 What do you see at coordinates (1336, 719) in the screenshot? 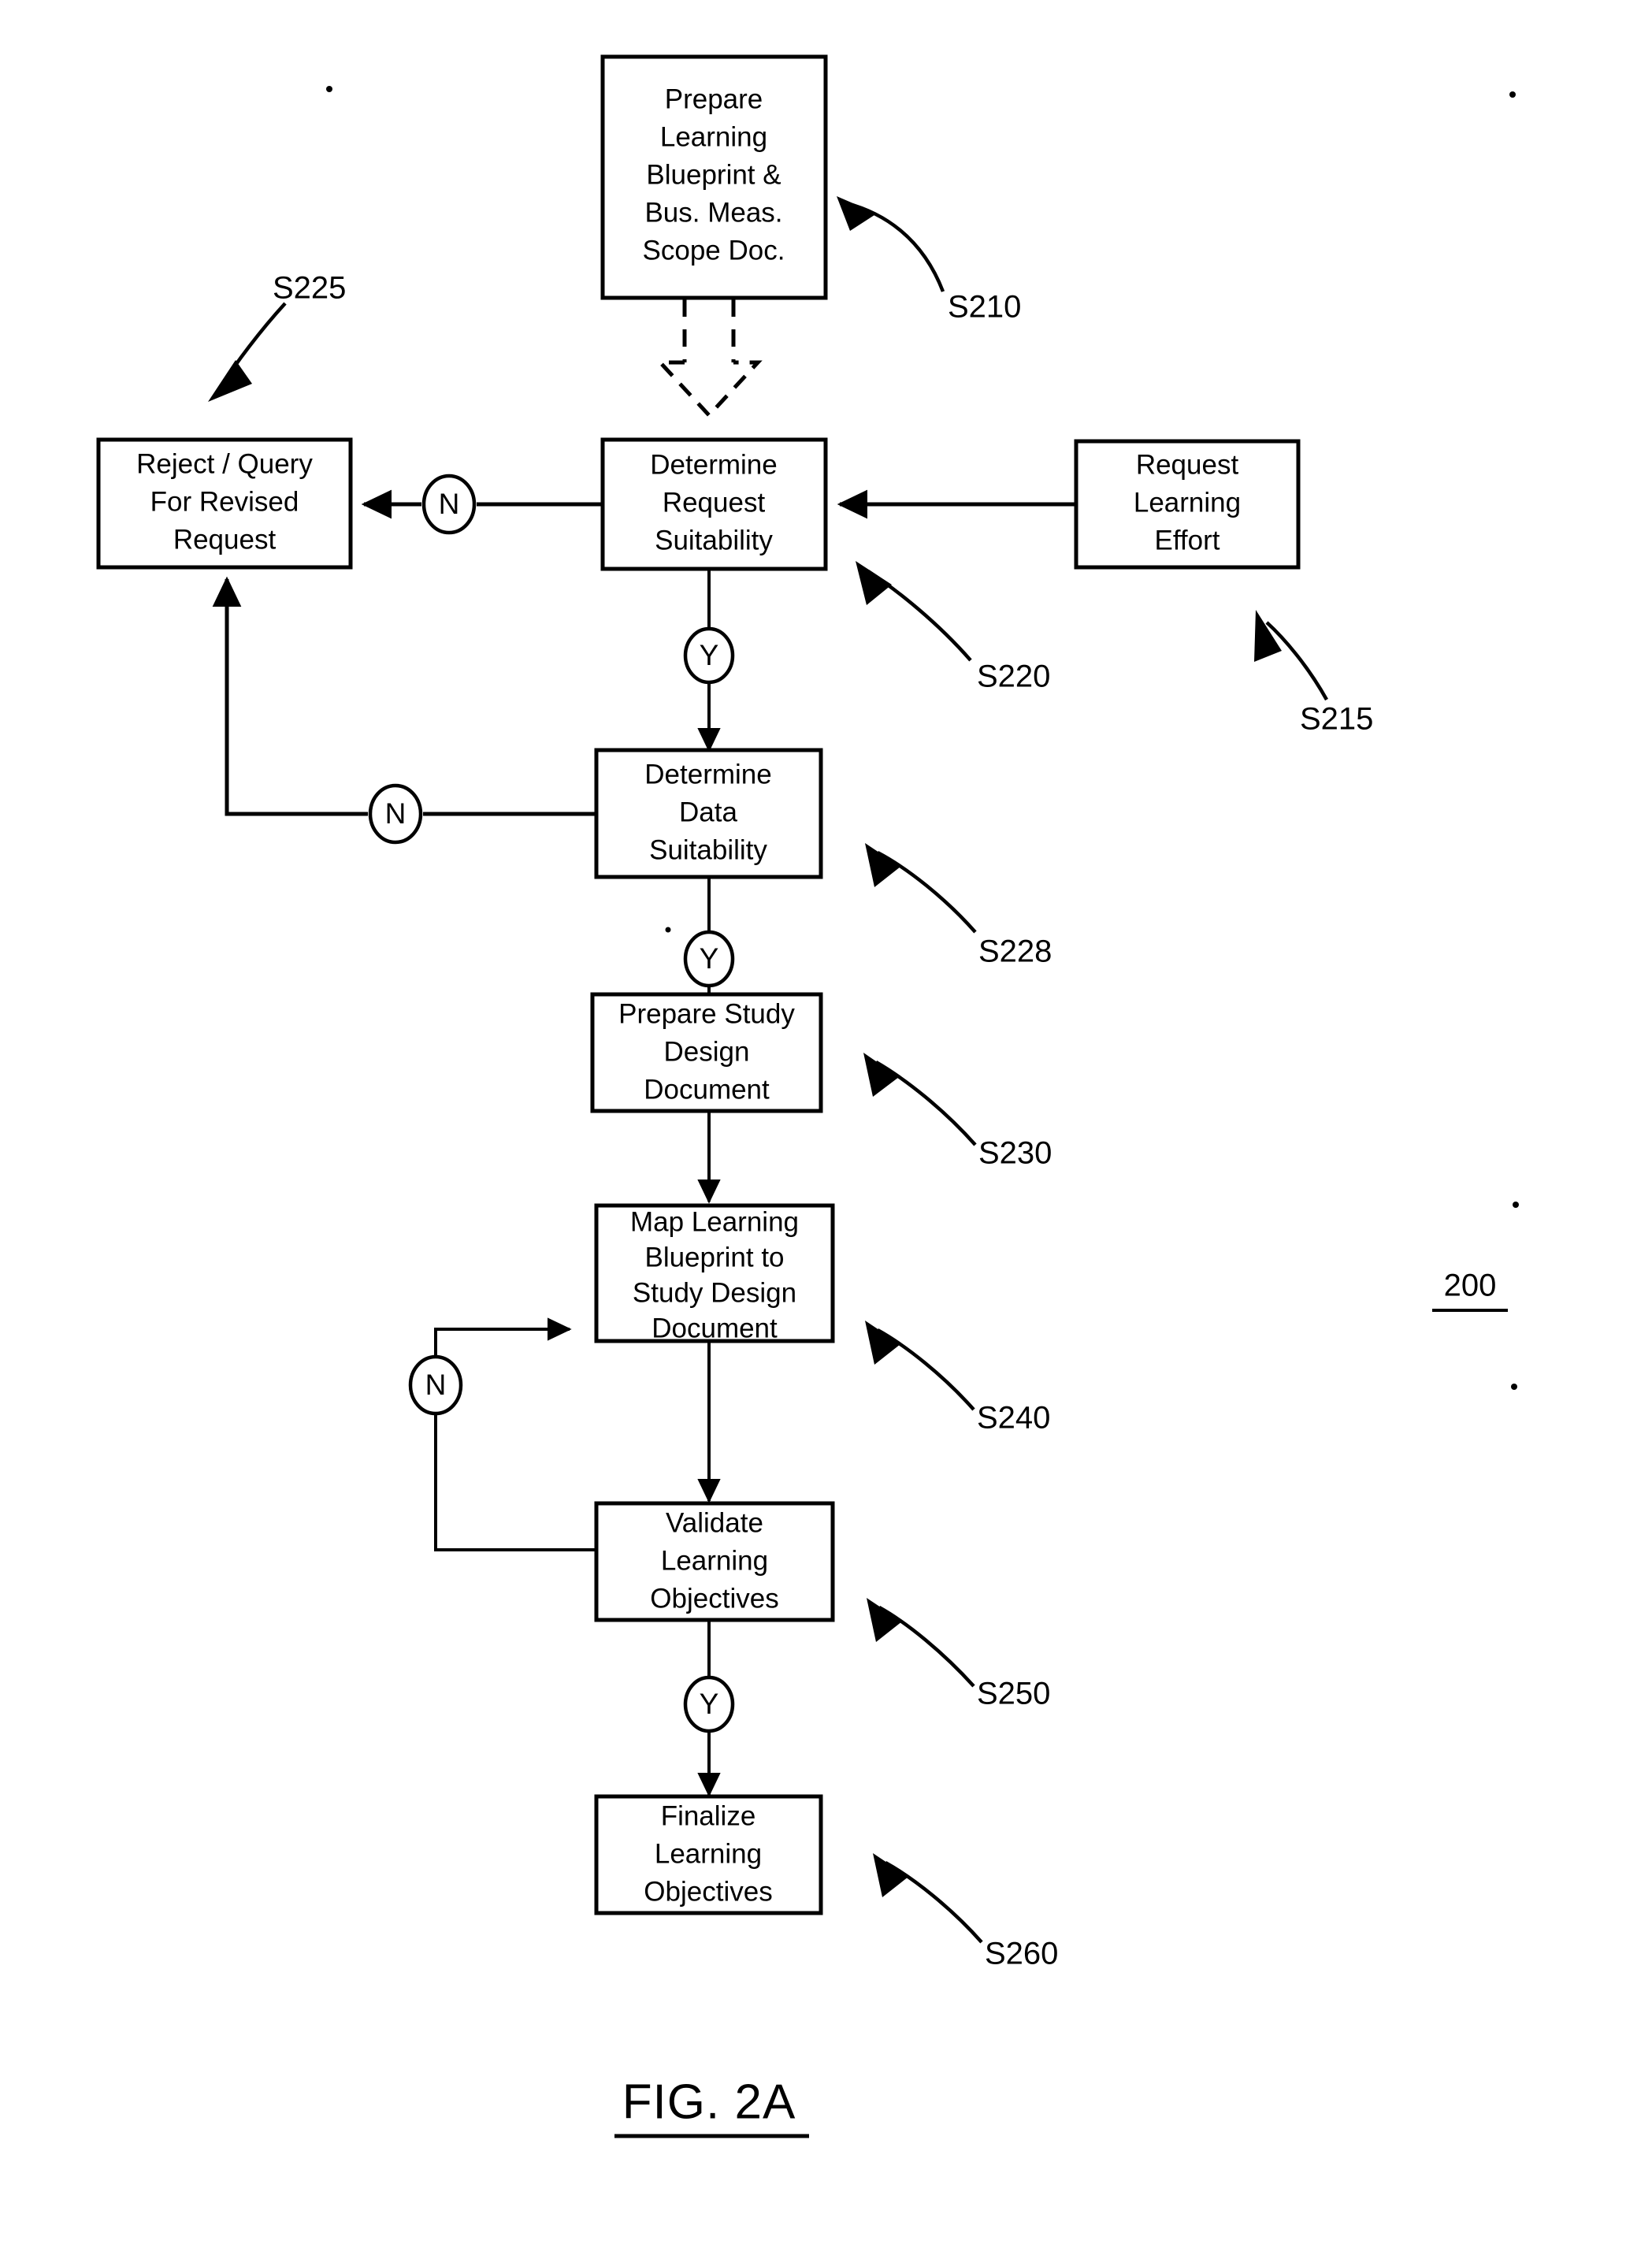
I see `step-label-s215: S215` at bounding box center [1336, 719].